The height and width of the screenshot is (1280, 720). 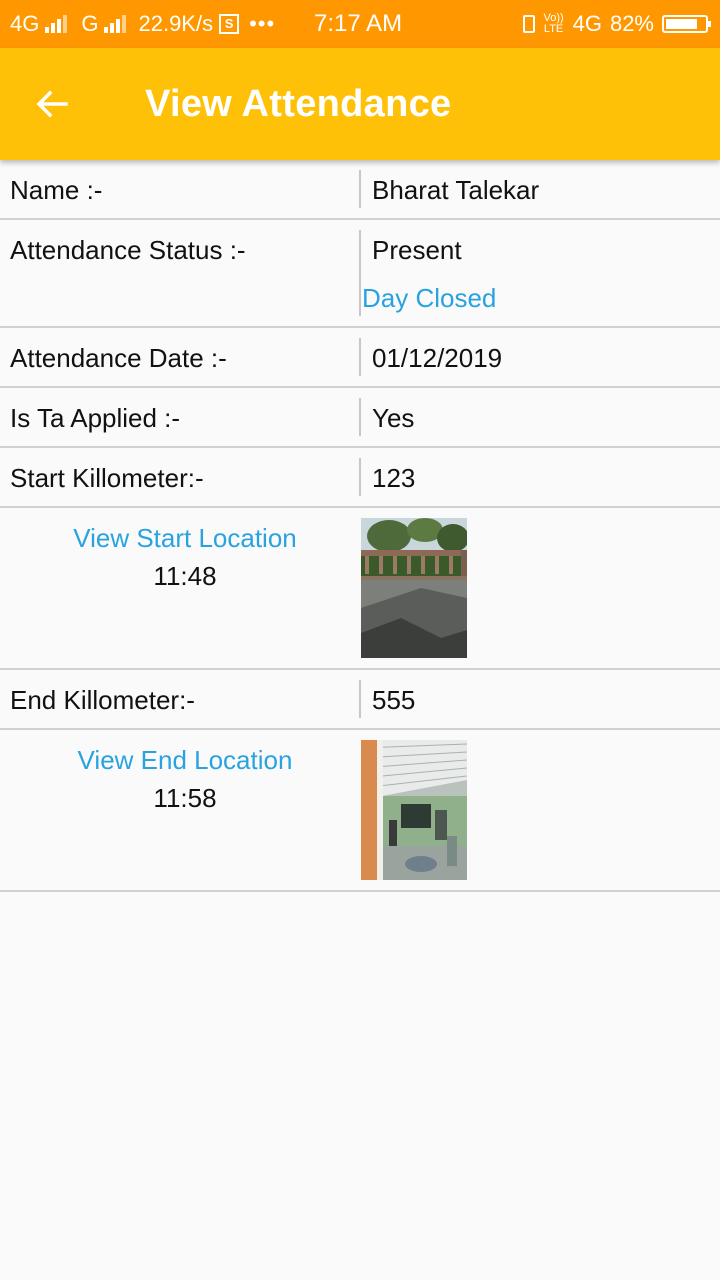 What do you see at coordinates (686, 24) in the screenshot?
I see `battery-icon` at bounding box center [686, 24].